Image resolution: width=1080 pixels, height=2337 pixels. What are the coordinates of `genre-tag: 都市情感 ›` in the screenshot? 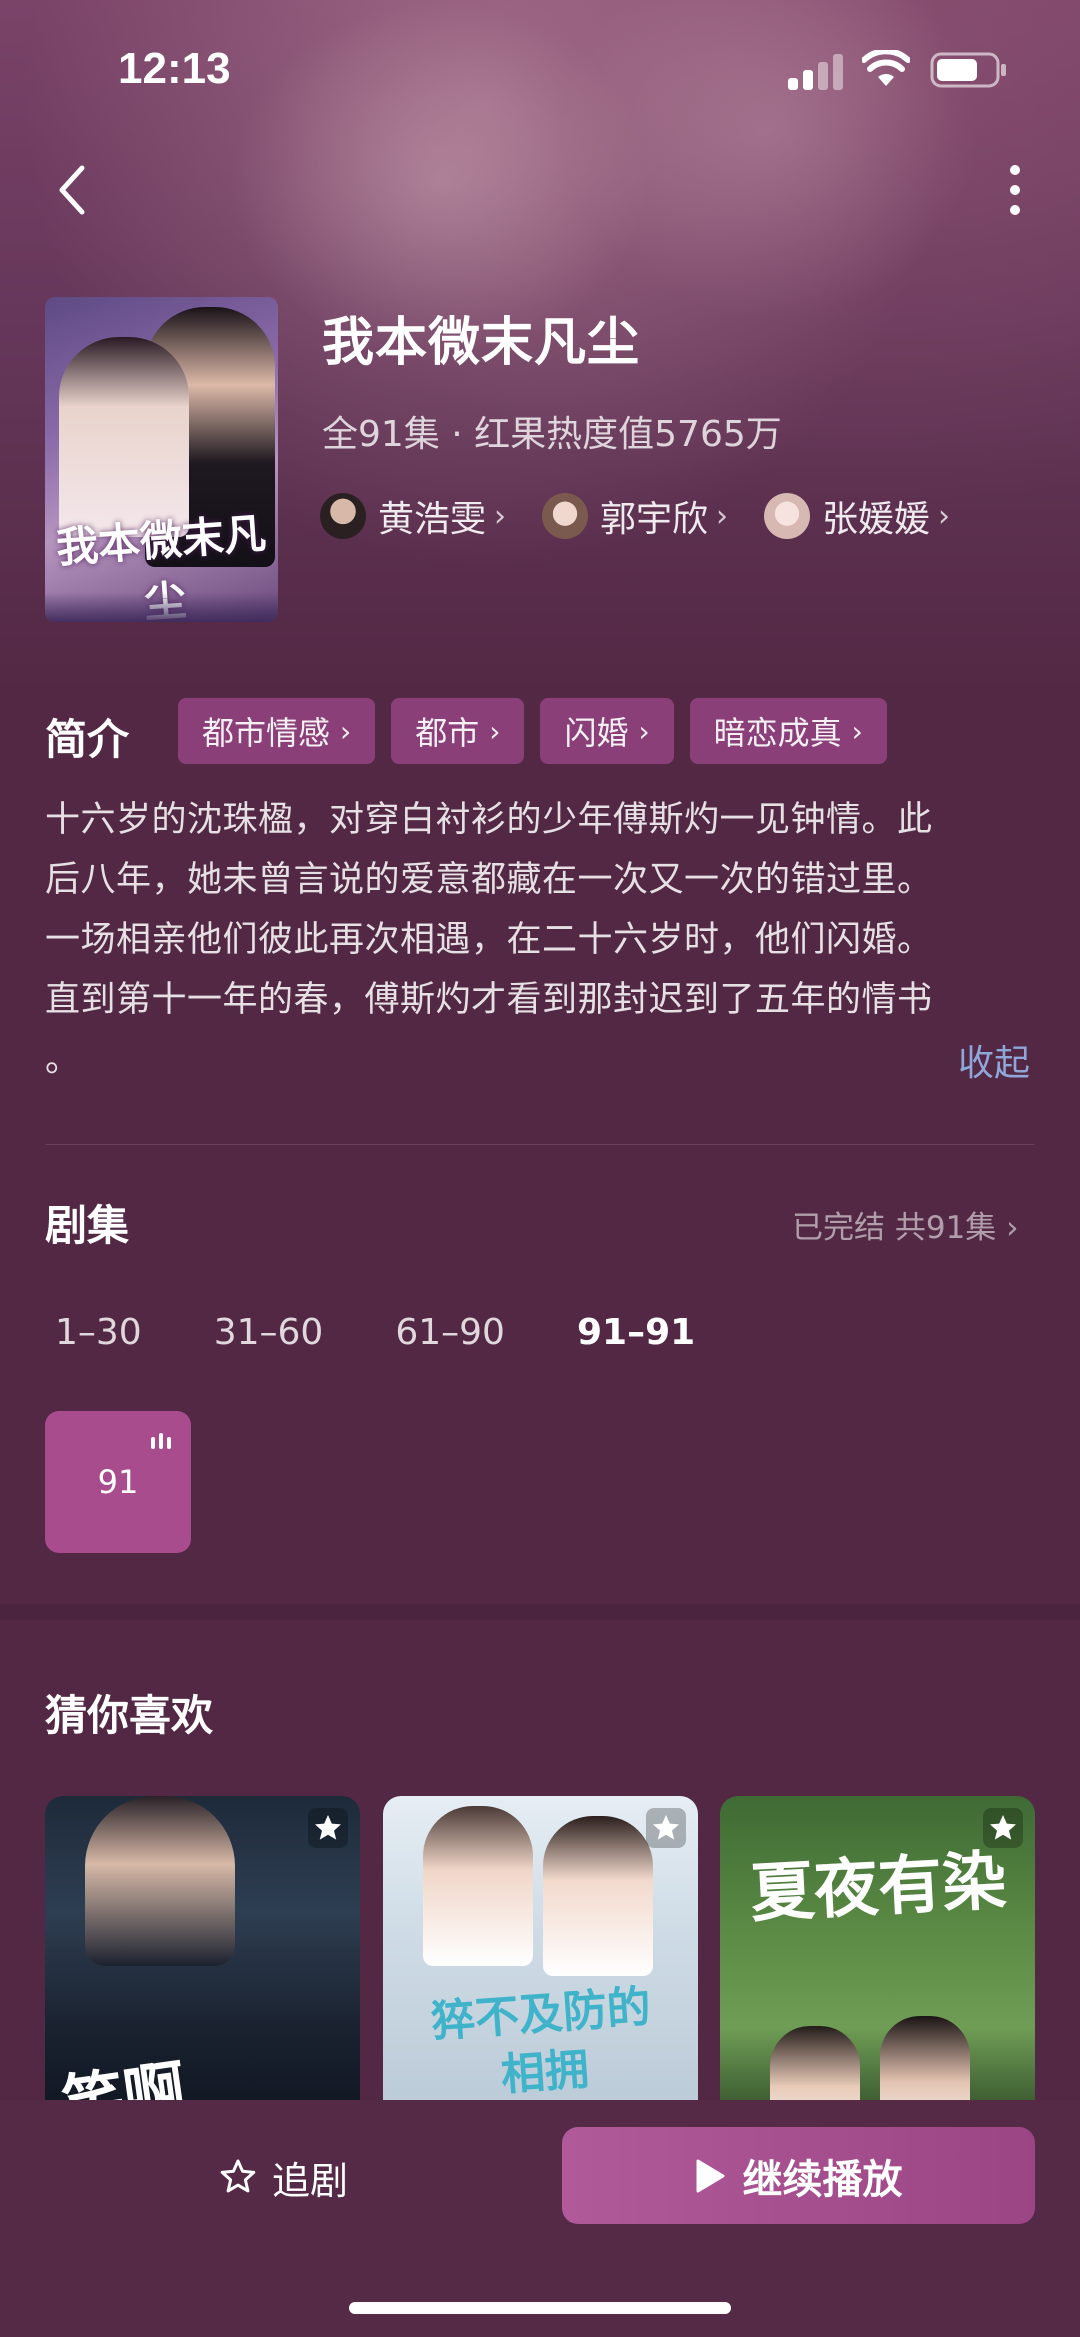 It's located at (277, 731).